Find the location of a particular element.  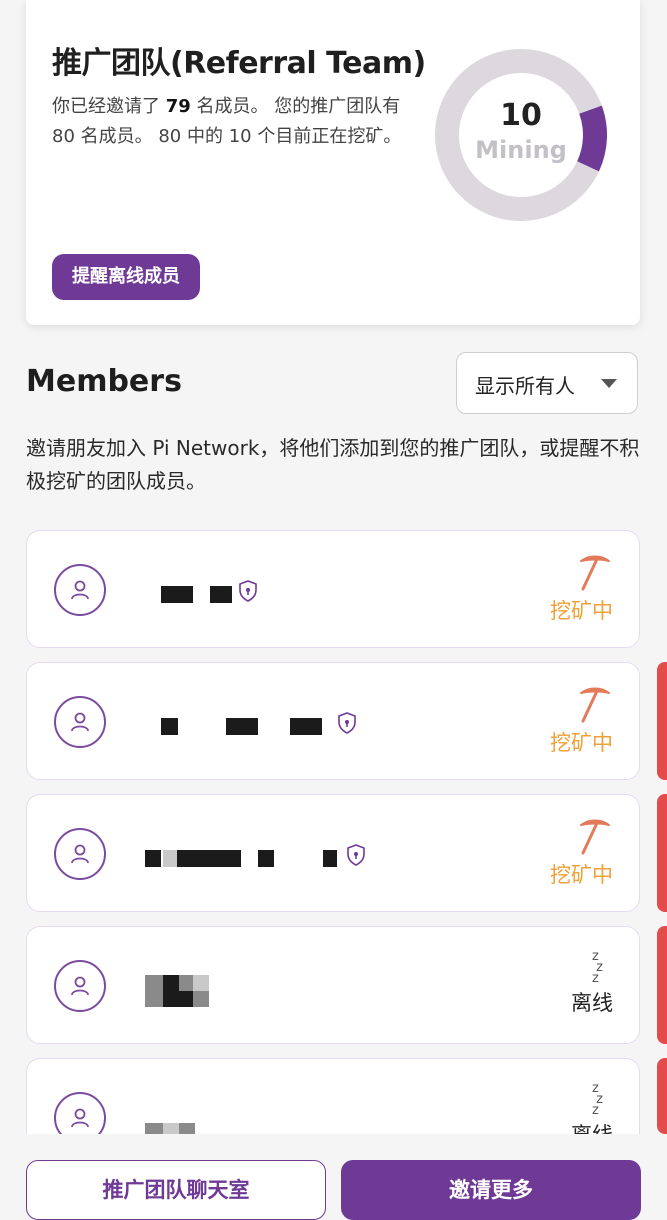

donut-mining-arc is located at coordinates (521, 135).